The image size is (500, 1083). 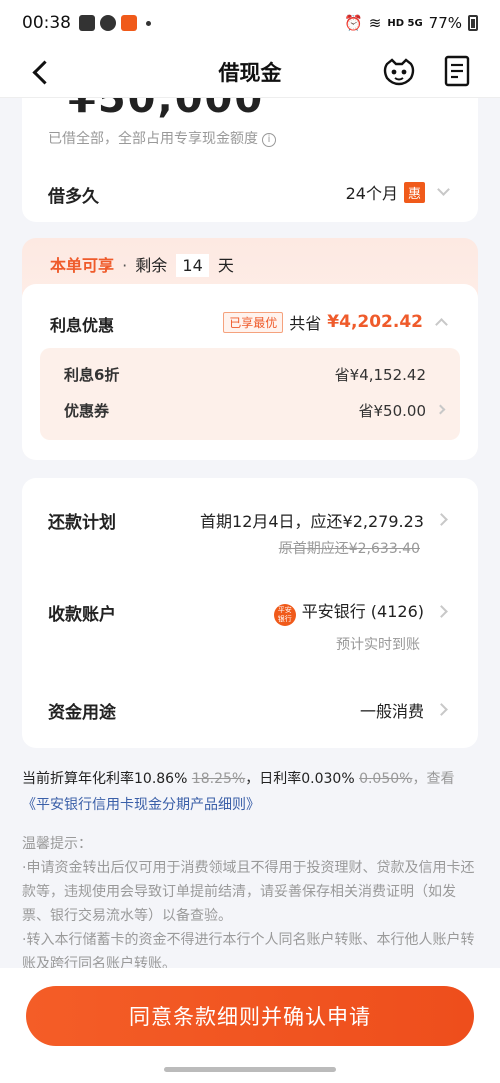 What do you see at coordinates (443, 189) in the screenshot?
I see `chevron-down-icon` at bounding box center [443, 189].